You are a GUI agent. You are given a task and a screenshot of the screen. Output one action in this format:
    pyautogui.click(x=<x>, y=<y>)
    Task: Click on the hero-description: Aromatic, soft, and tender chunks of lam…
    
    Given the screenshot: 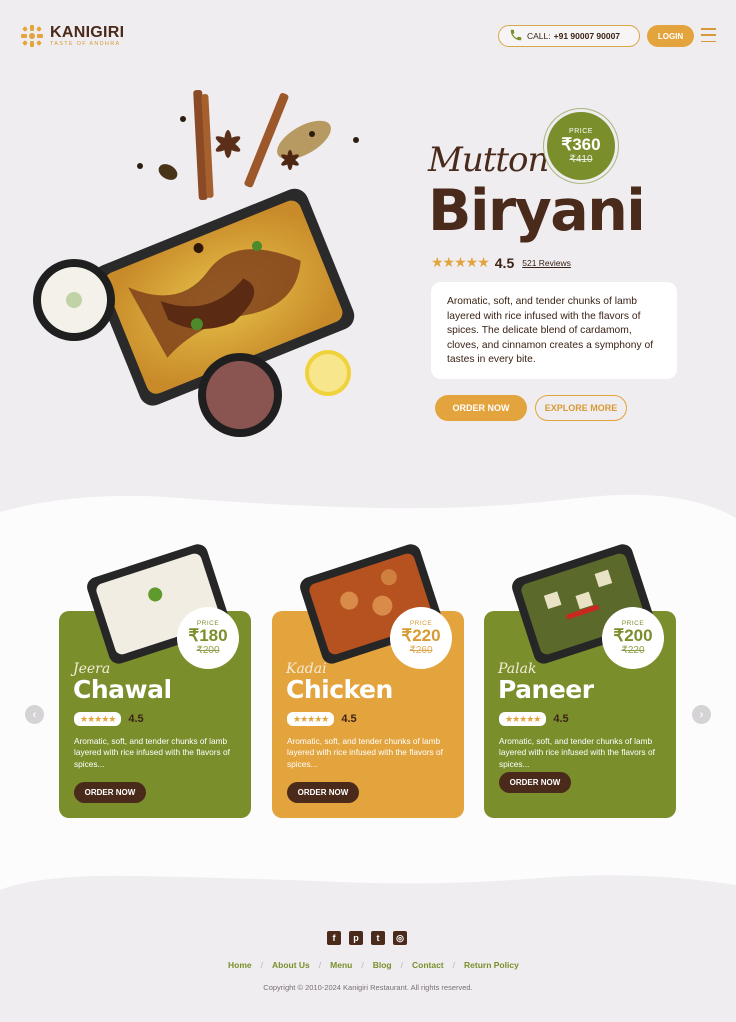 What is the action you would take?
    pyautogui.click(x=554, y=330)
    